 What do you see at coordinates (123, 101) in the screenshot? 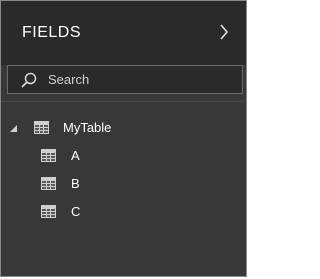
I see `divider` at bounding box center [123, 101].